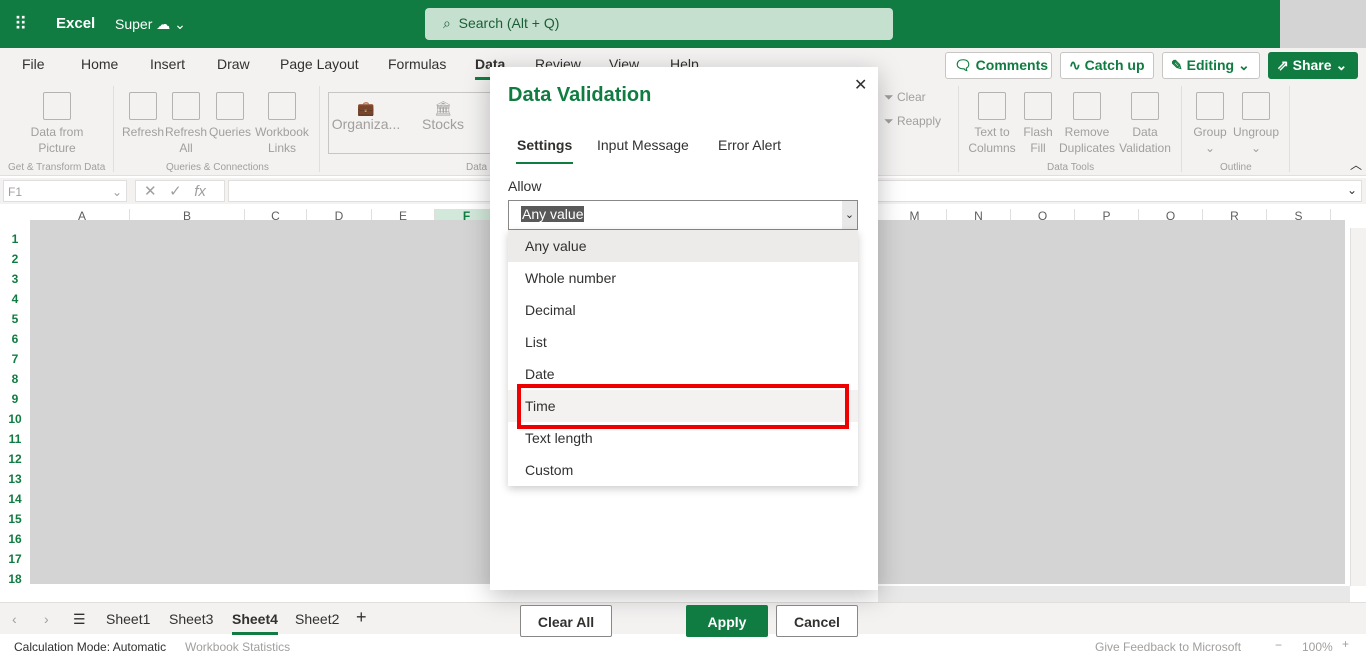 The image size is (1366, 657). I want to click on formula-actions: ✕ ✓ fx, so click(180, 191).